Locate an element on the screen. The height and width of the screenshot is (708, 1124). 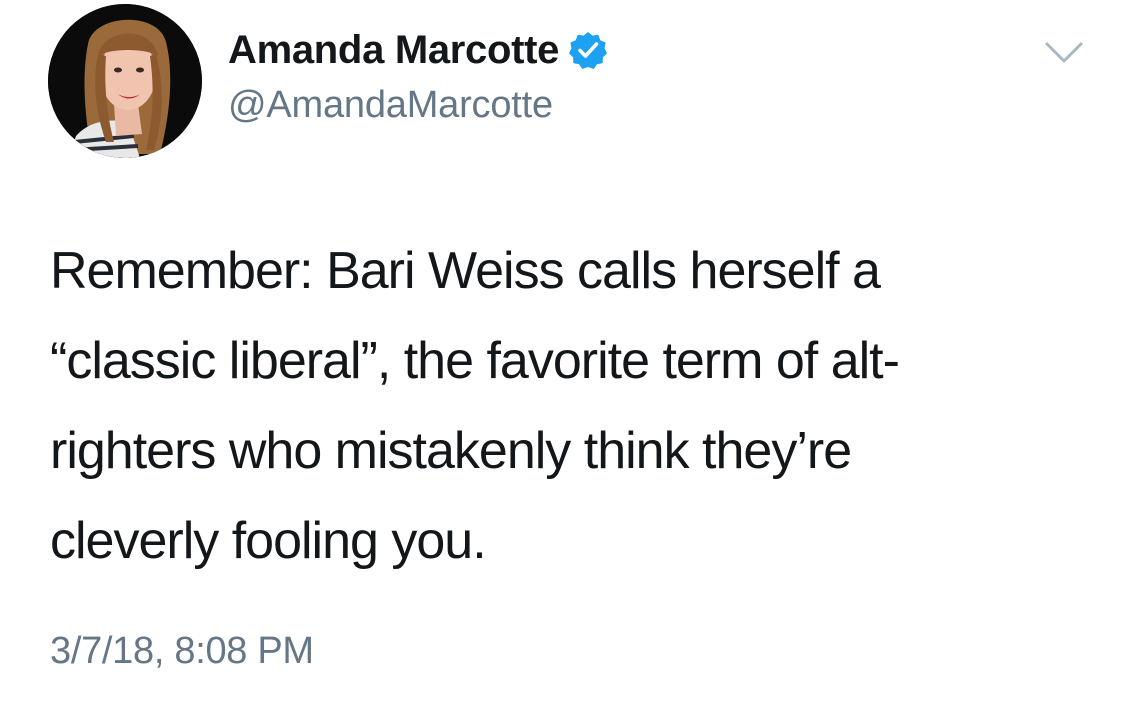
tweet-text-line: Remember: Bari Weiss calls herself a is located at coordinates (465, 271).